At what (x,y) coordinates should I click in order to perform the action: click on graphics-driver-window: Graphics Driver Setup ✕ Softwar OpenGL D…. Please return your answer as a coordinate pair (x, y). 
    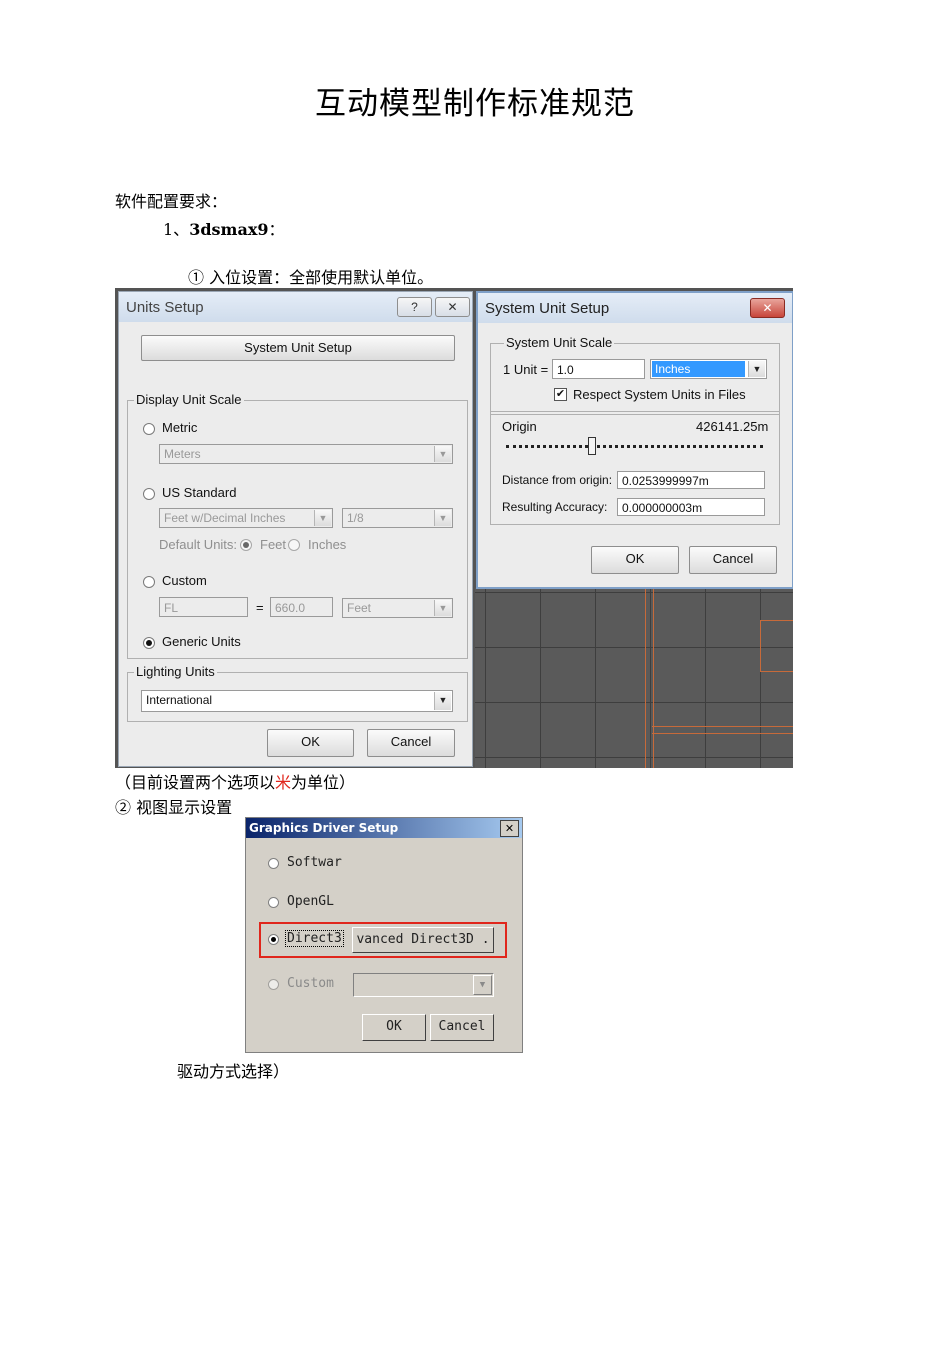
    Looking at the image, I should click on (384, 935).